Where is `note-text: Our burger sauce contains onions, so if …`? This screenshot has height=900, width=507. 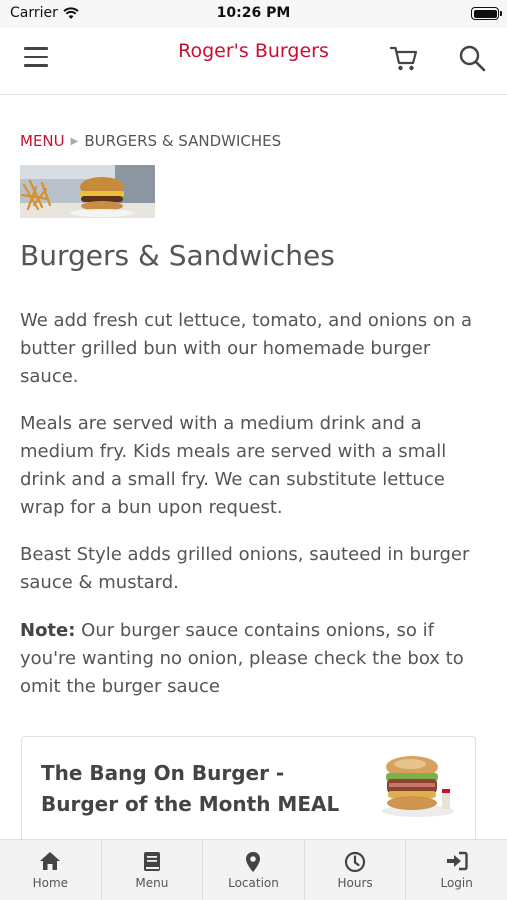 note-text: Our burger sauce contains onions, so if … is located at coordinates (242, 658).